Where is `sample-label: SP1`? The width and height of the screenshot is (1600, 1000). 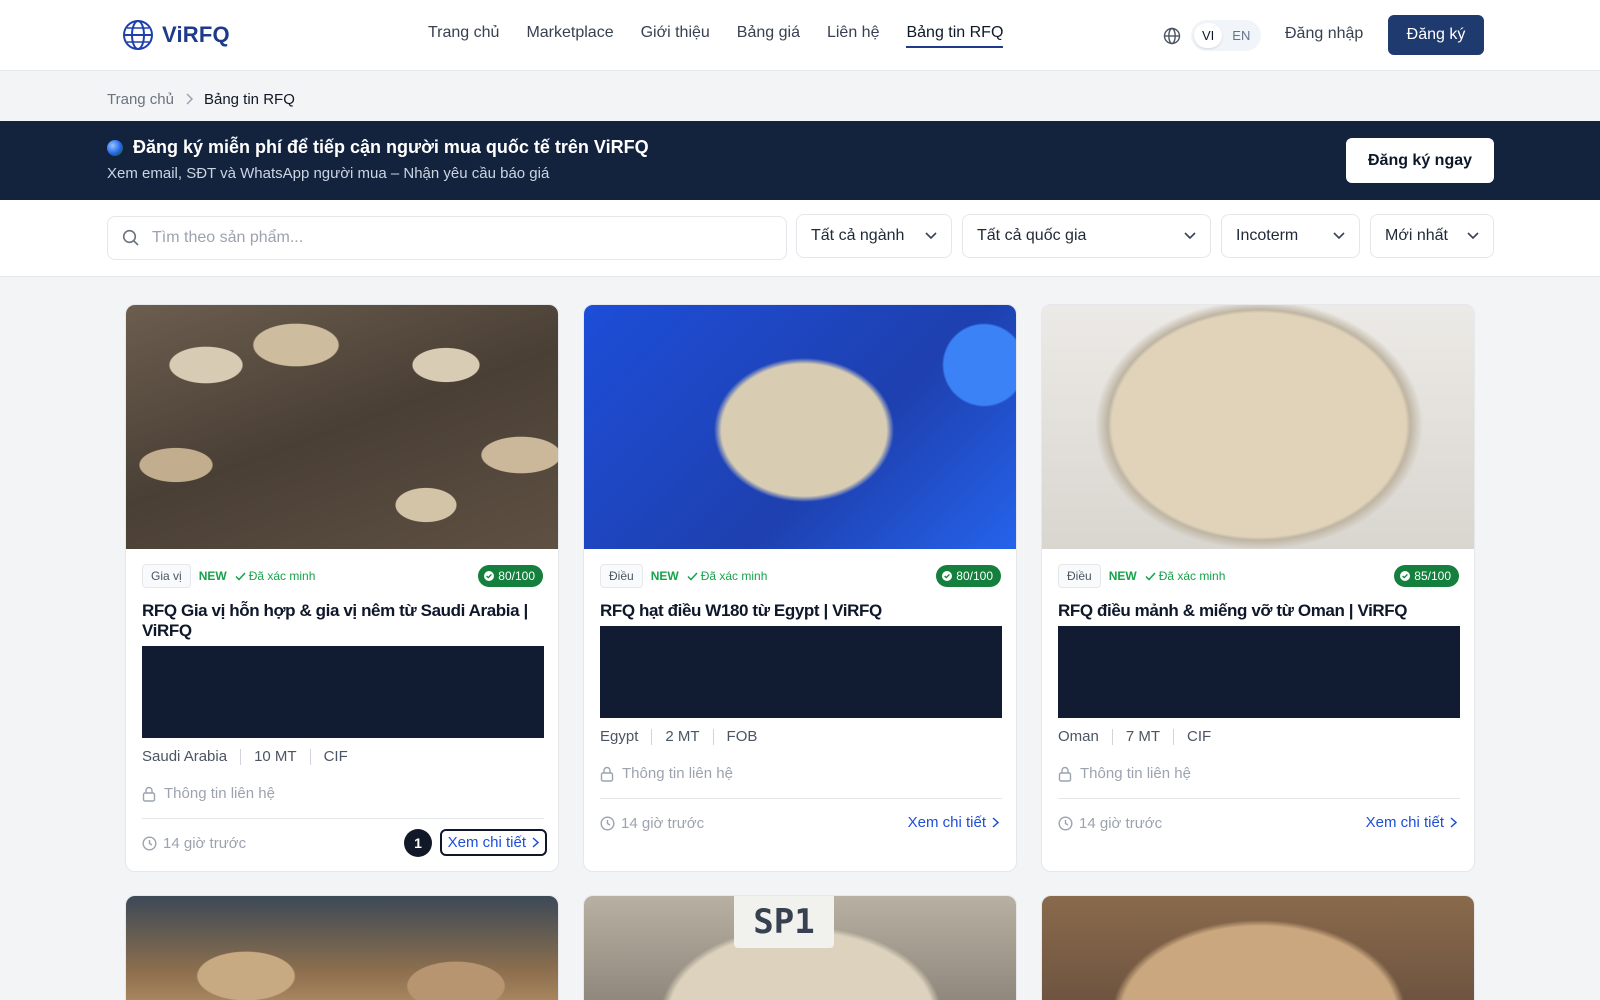 sample-label: SP1 is located at coordinates (784, 922).